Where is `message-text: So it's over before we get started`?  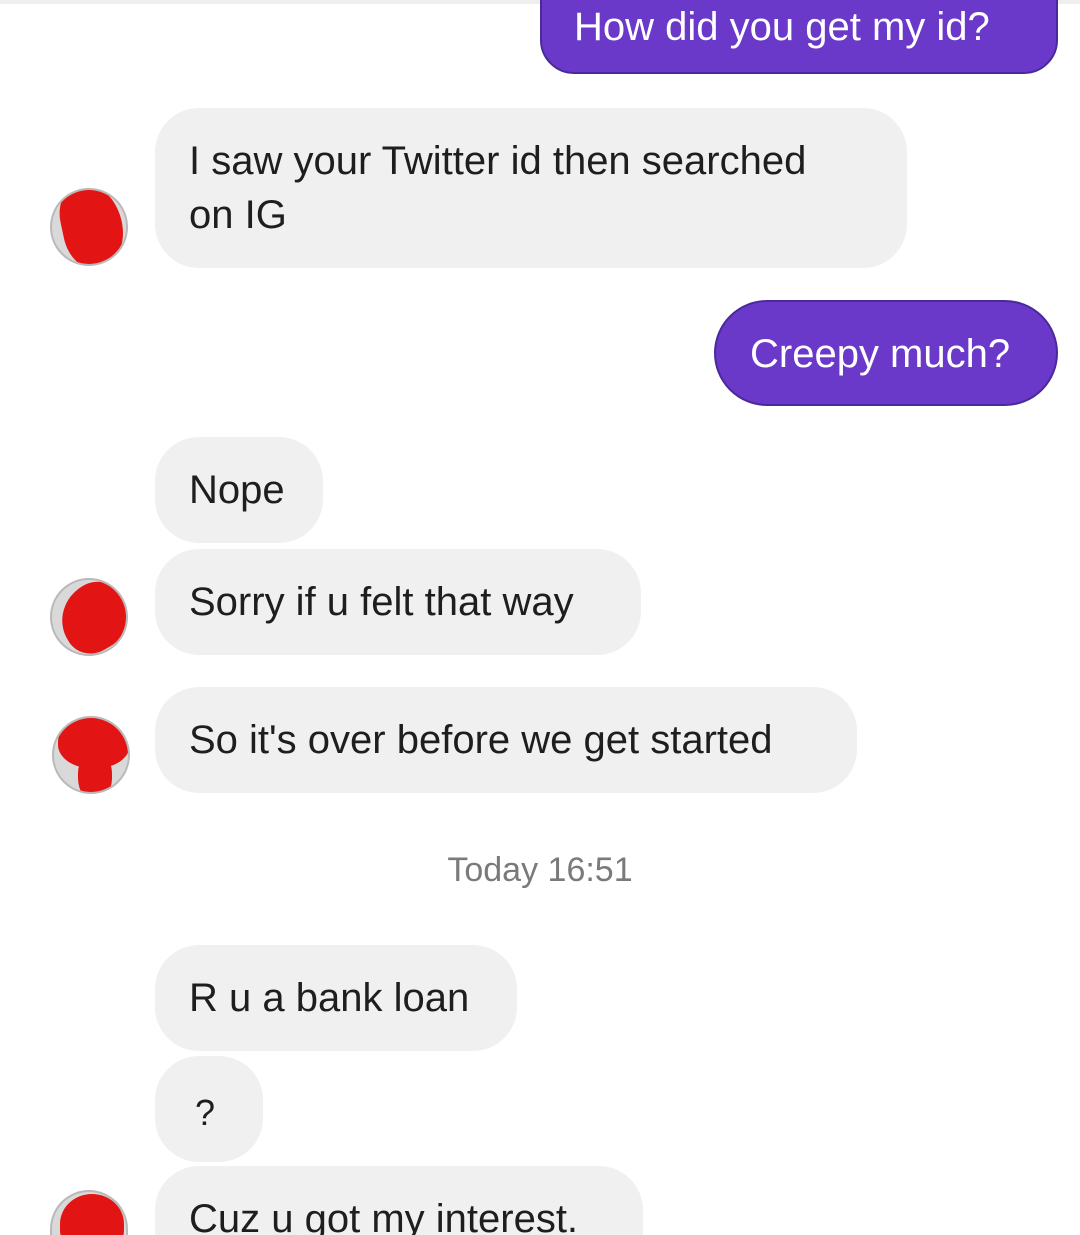 message-text: So it's over before we get started is located at coordinates (481, 740).